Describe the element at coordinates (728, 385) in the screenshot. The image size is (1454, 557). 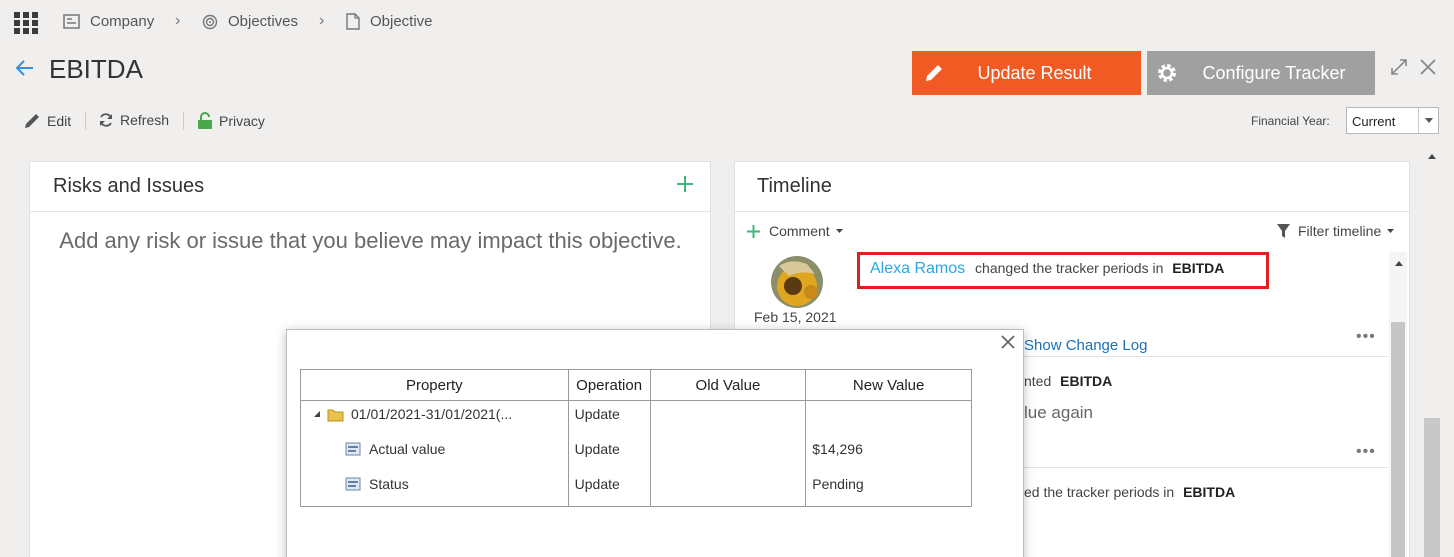
I see `column-header: Old Value` at that location.